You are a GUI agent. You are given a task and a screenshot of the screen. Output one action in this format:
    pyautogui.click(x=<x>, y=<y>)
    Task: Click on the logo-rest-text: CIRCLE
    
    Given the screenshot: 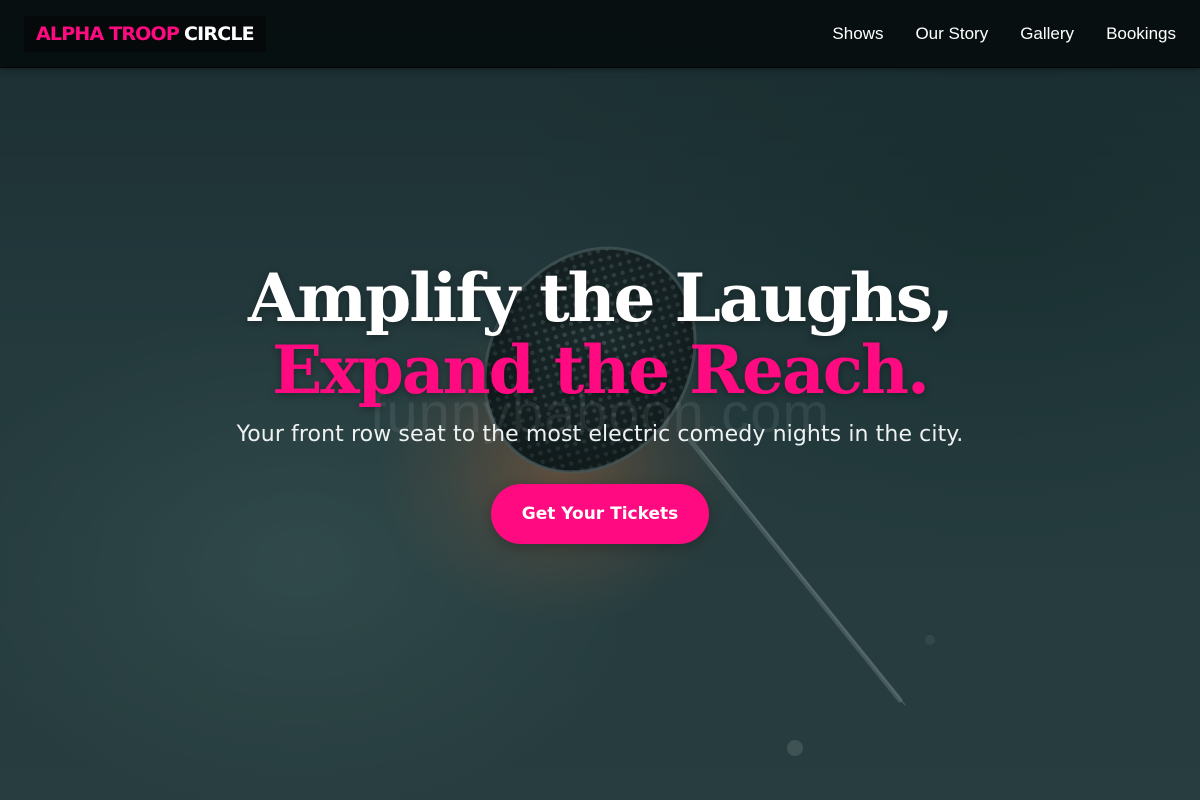 What is the action you would take?
    pyautogui.click(x=219, y=34)
    